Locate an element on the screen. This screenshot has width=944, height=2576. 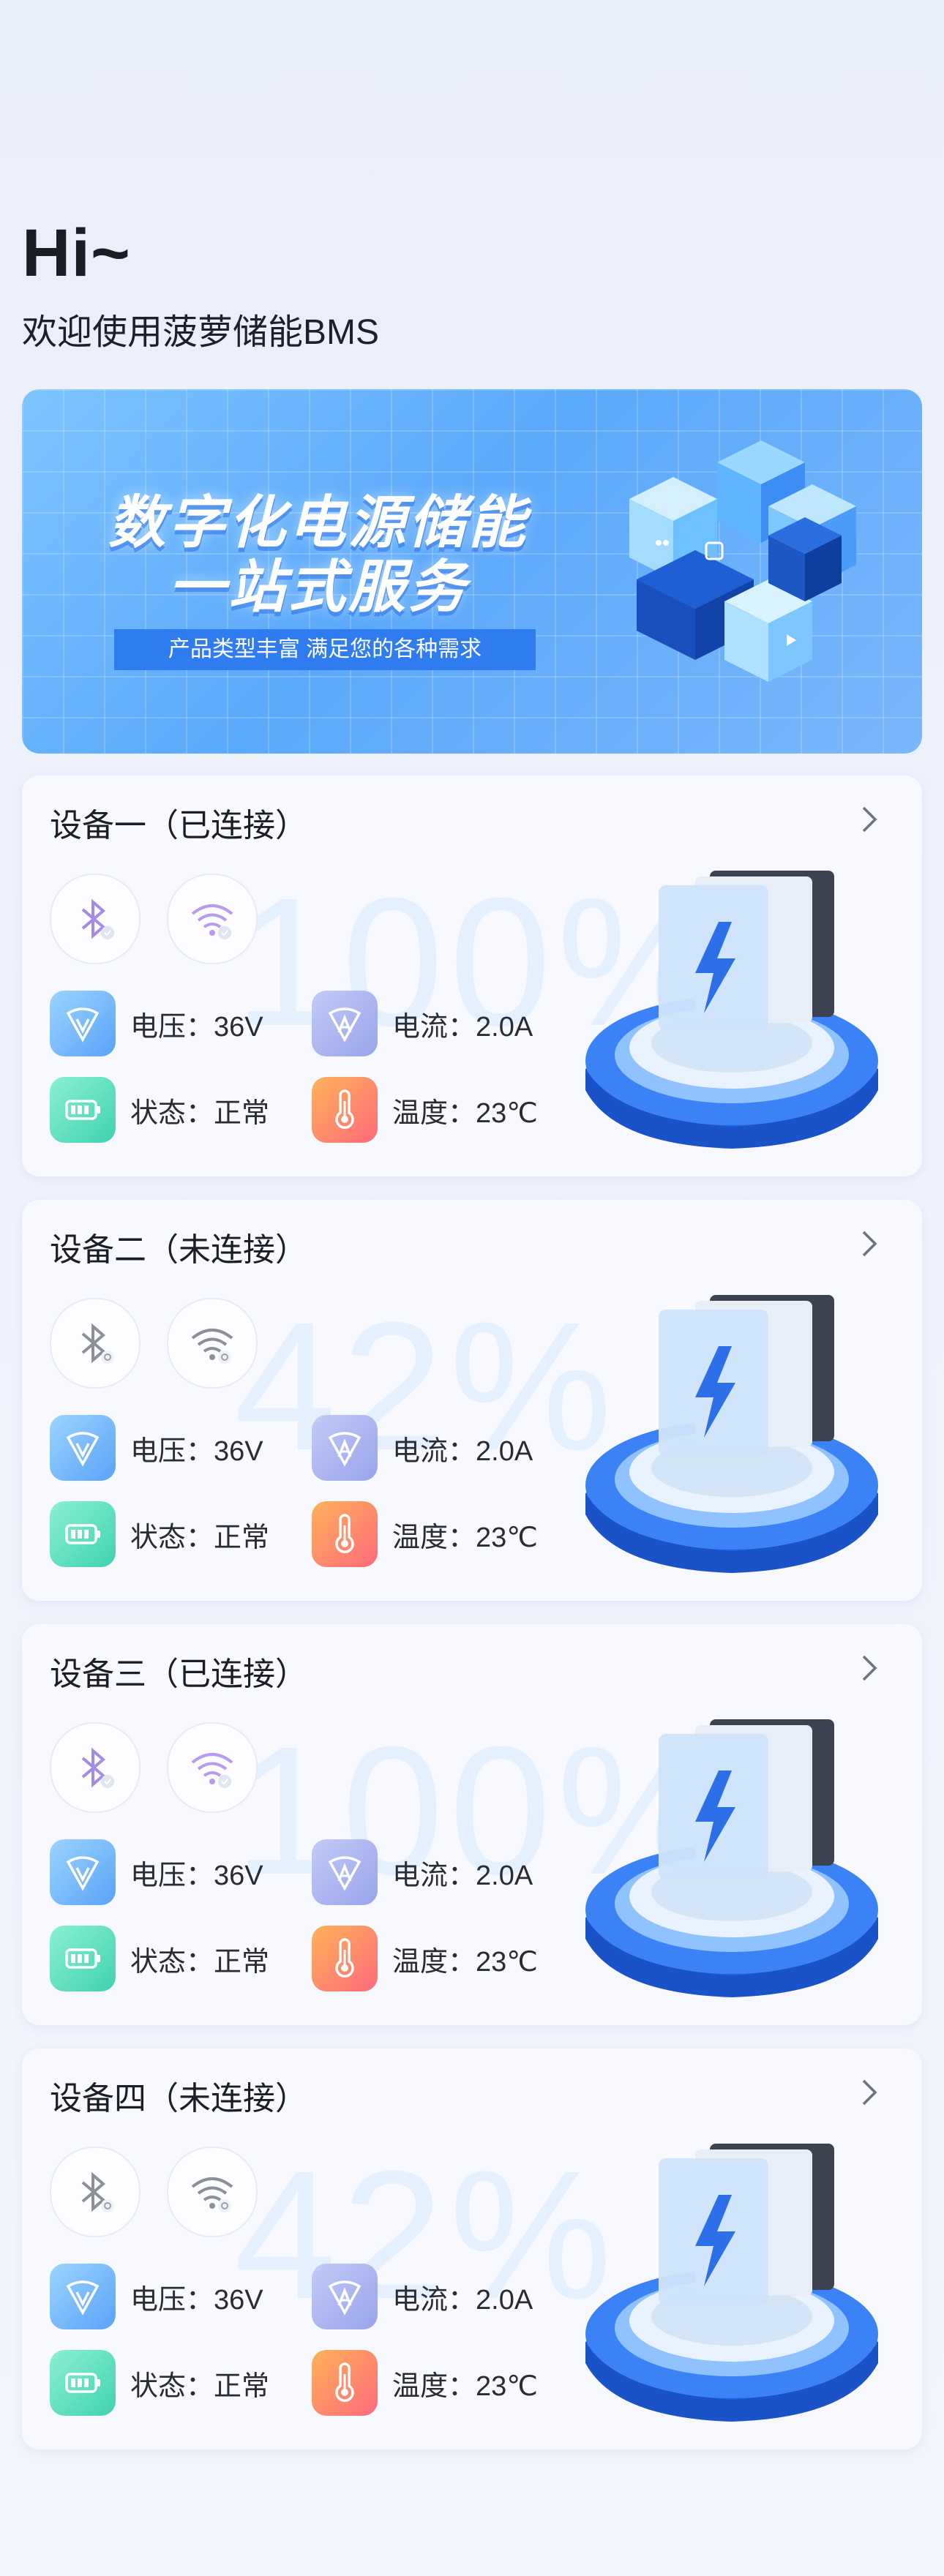
device-card: 42% 设备四（未连接） 电压：36V 电流：2.0A 状态：正常 温度：23℃ is located at coordinates (472, 2249).